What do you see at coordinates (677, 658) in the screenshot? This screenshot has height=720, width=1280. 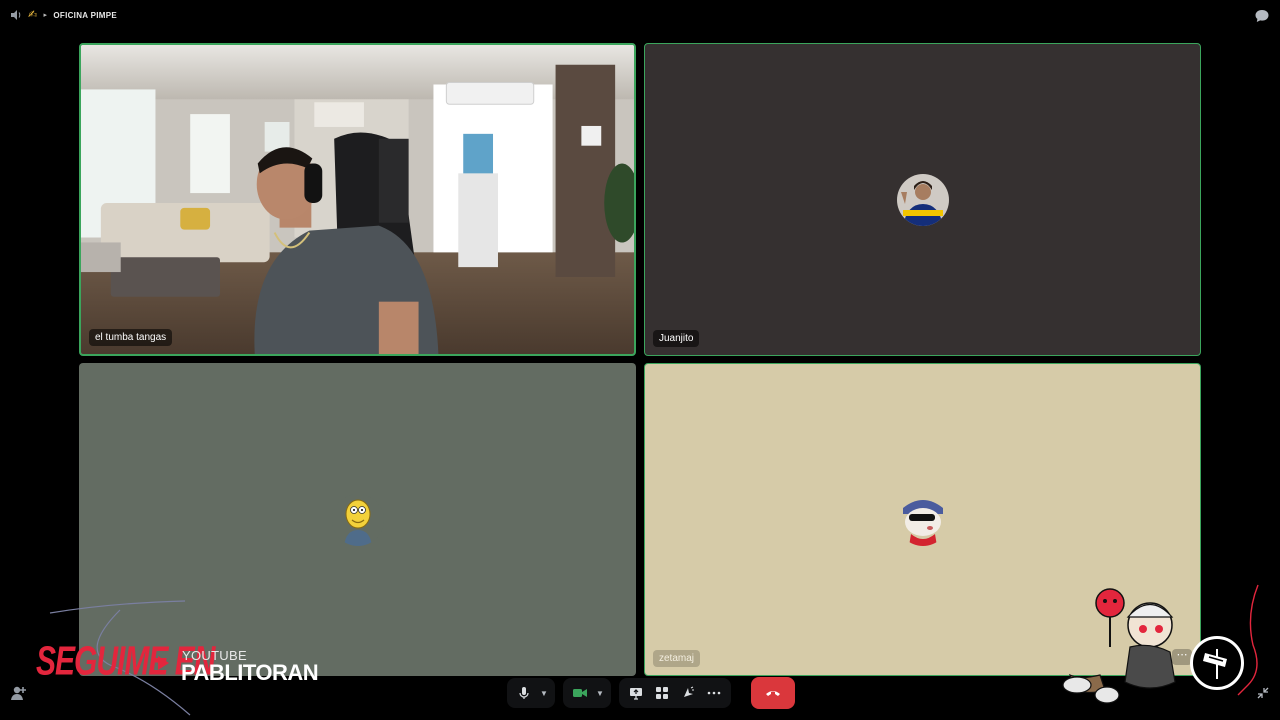 I see `participant-name: zetamaj` at bounding box center [677, 658].